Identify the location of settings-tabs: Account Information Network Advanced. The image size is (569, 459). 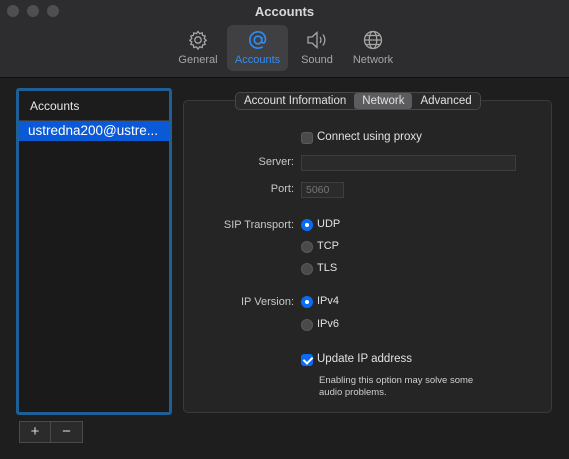
(358, 101).